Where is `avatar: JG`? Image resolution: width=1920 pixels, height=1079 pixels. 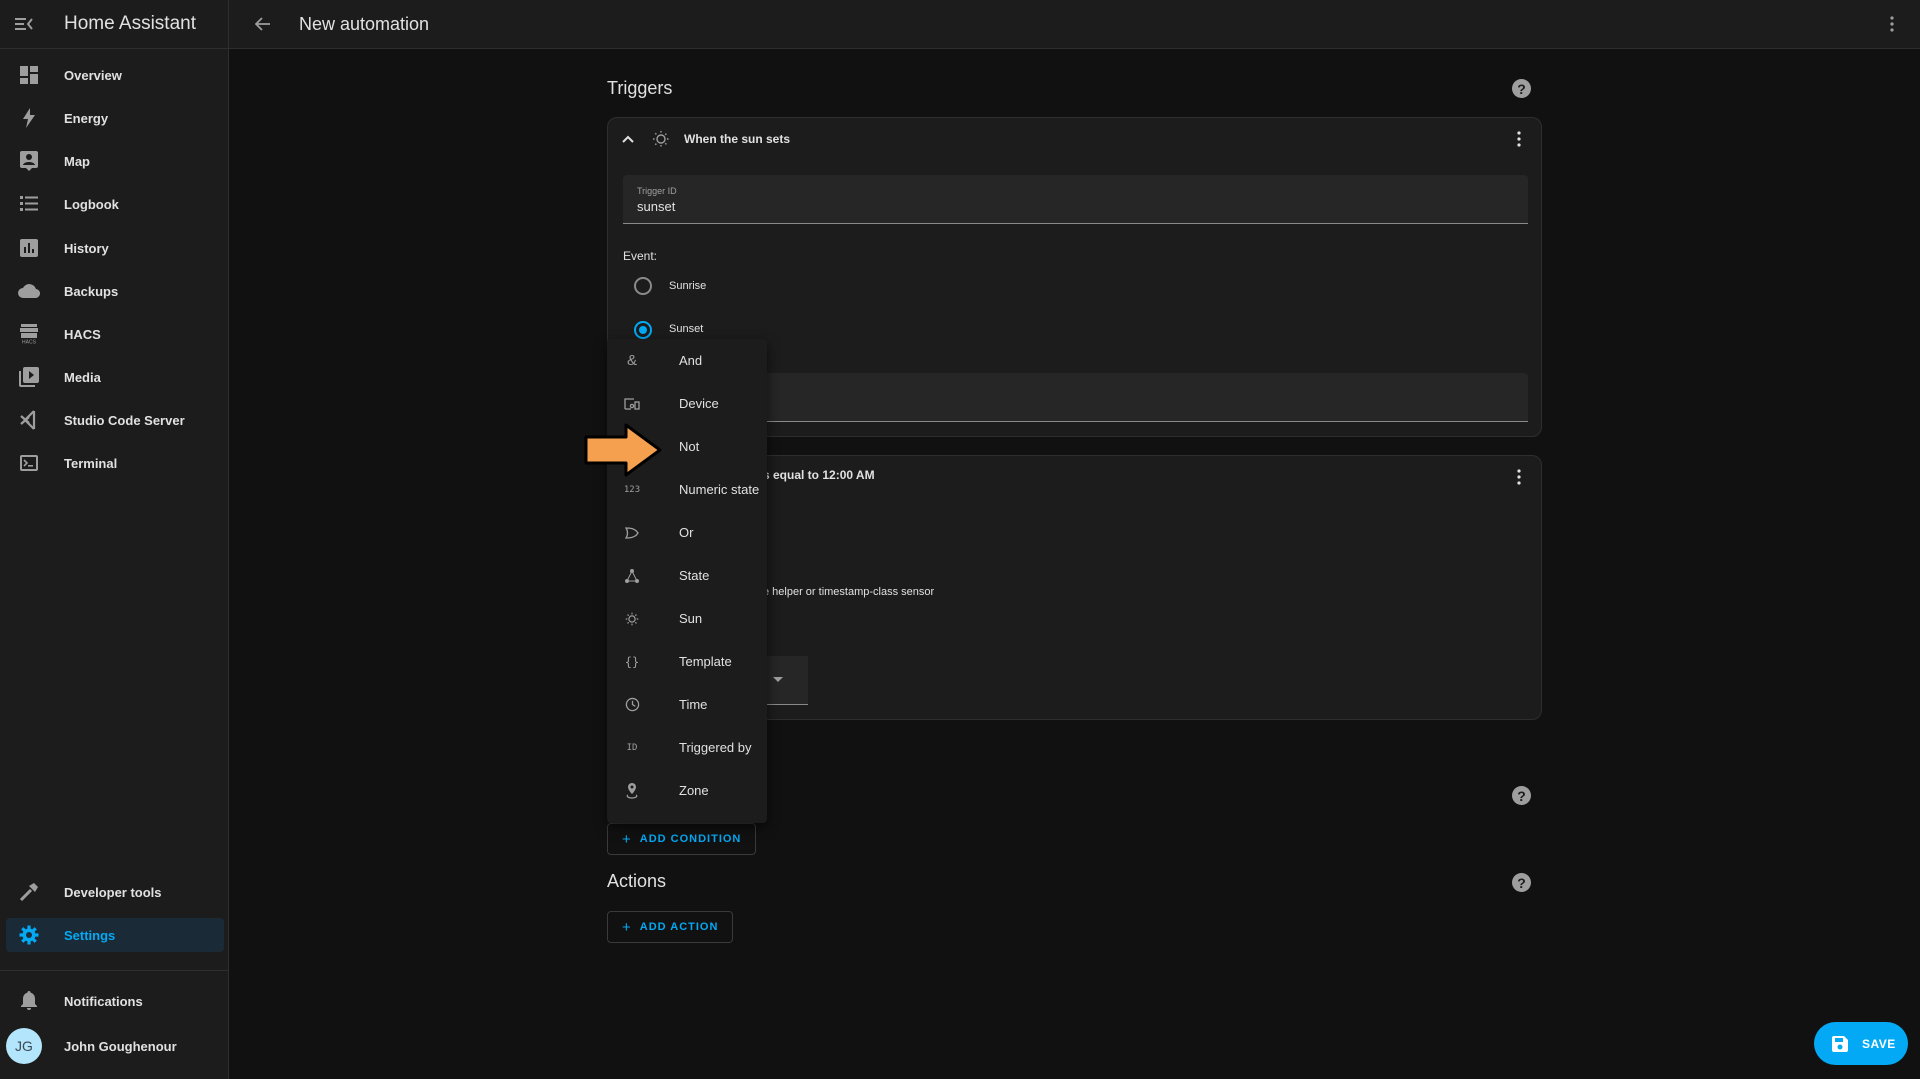 avatar: JG is located at coordinates (24, 1046).